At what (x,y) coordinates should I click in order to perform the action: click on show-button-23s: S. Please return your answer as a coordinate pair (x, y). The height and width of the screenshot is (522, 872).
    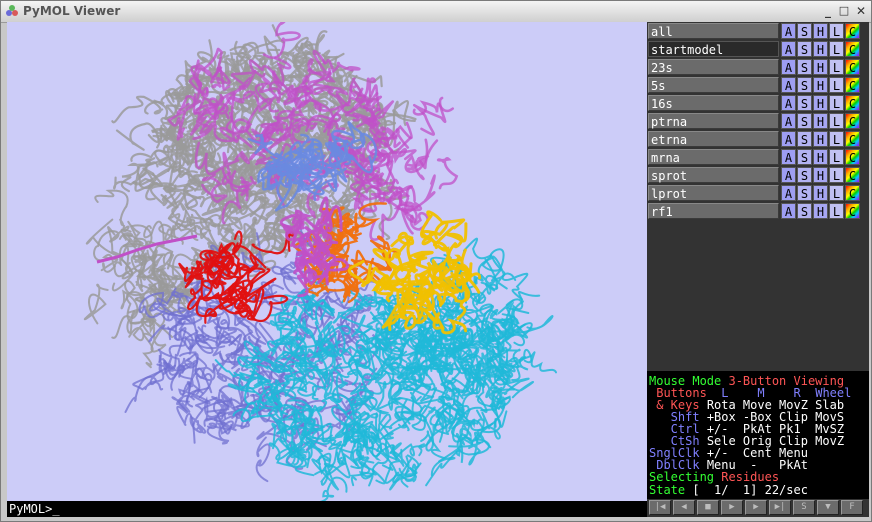
    Looking at the image, I should click on (804, 67).